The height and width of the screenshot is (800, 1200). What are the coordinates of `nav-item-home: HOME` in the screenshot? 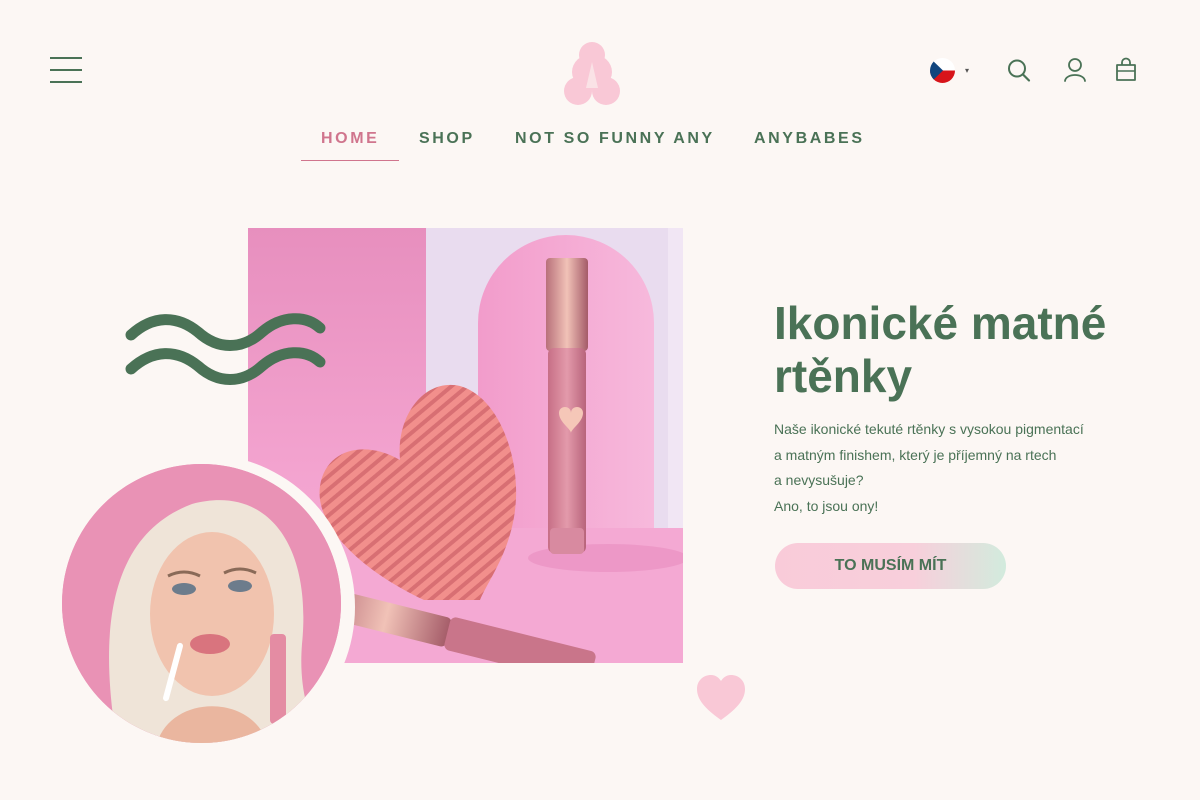 It's located at (350, 138).